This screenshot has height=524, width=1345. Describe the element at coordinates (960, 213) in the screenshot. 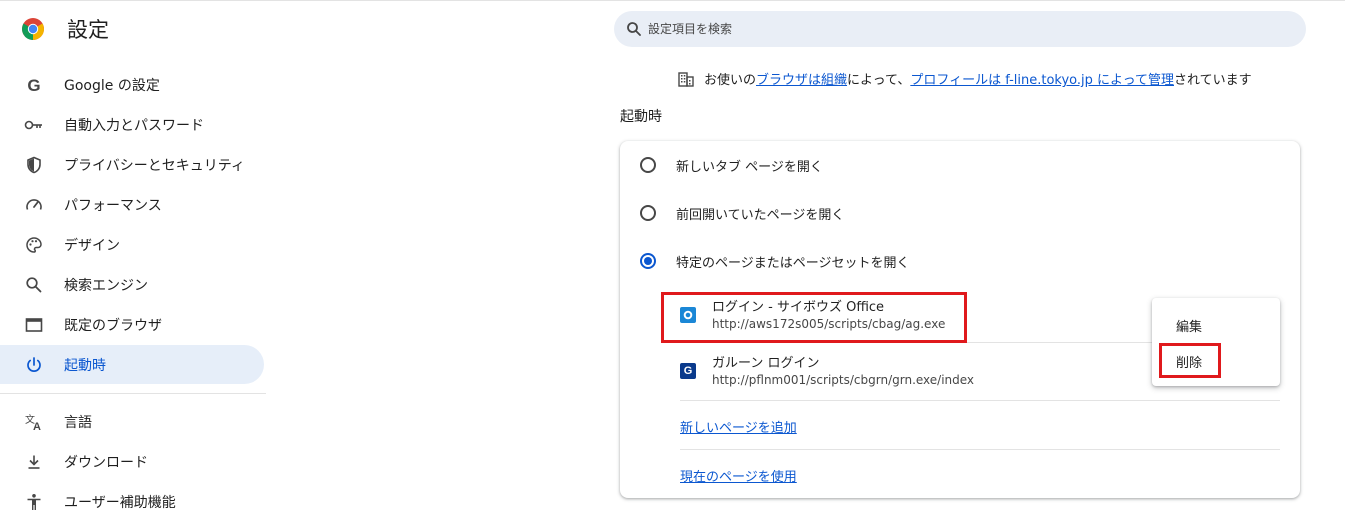

I see `radio-option-continue: 前回開いていたページを開く` at that location.